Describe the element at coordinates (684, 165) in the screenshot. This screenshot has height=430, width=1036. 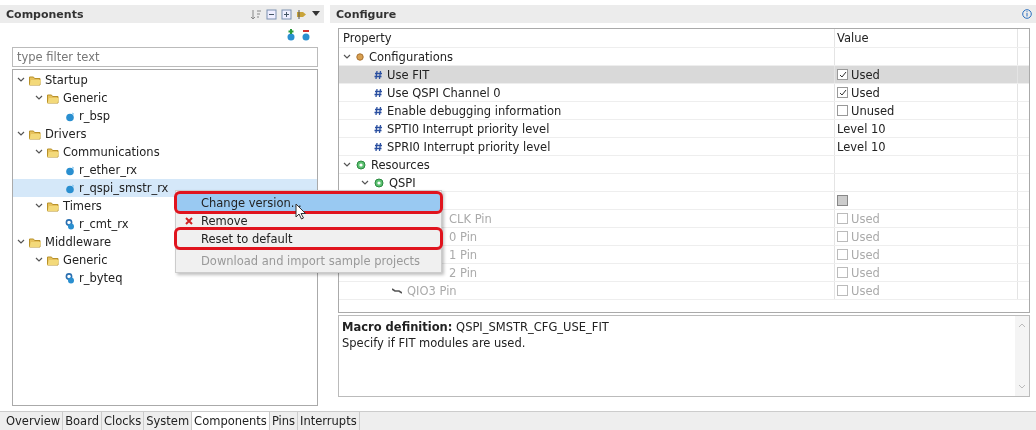
I see `property-row: Resources` at that location.